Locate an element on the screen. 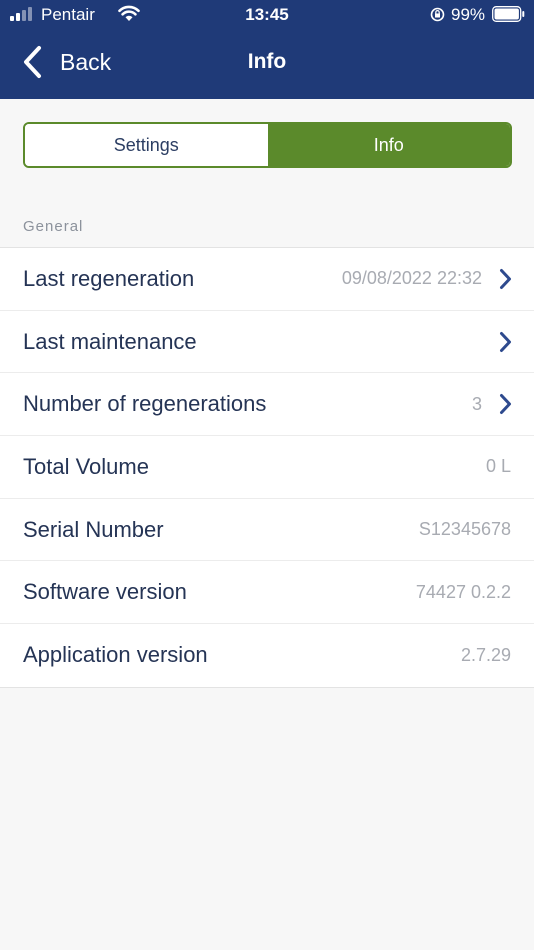  row-label: Last regeneration is located at coordinates (109, 278).